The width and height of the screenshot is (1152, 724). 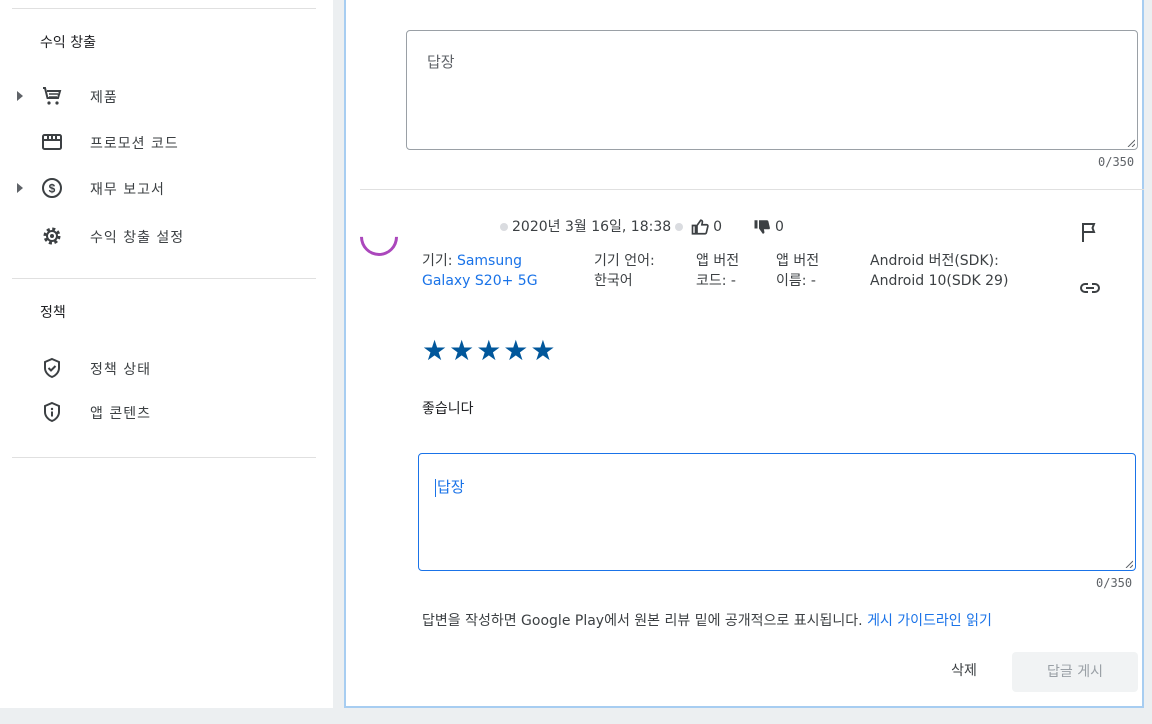 What do you see at coordinates (1090, 288) in the screenshot?
I see `link-icon` at bounding box center [1090, 288].